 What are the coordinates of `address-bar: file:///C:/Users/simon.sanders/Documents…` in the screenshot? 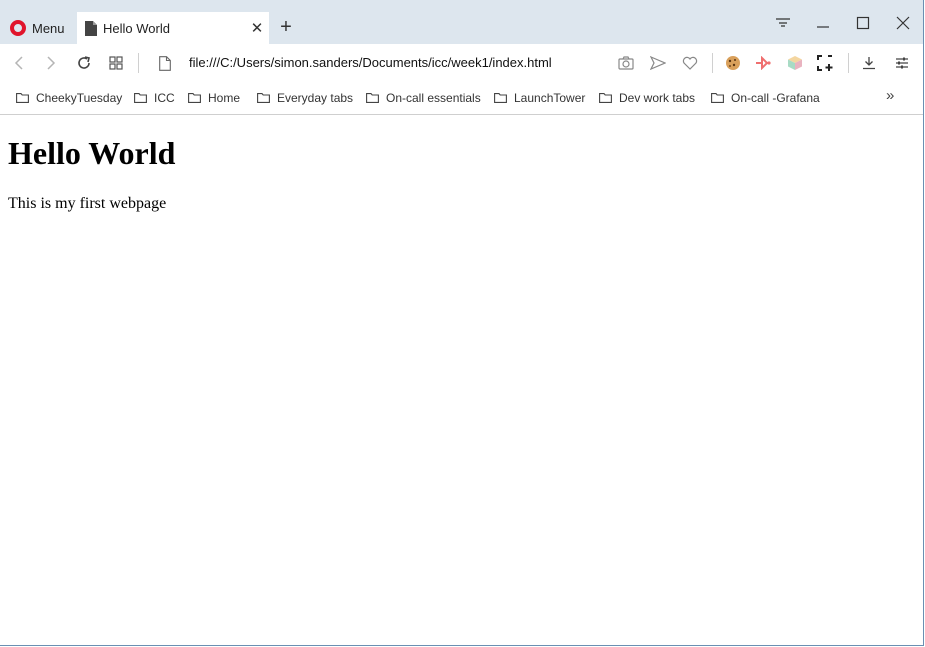 It's located at (370, 62).